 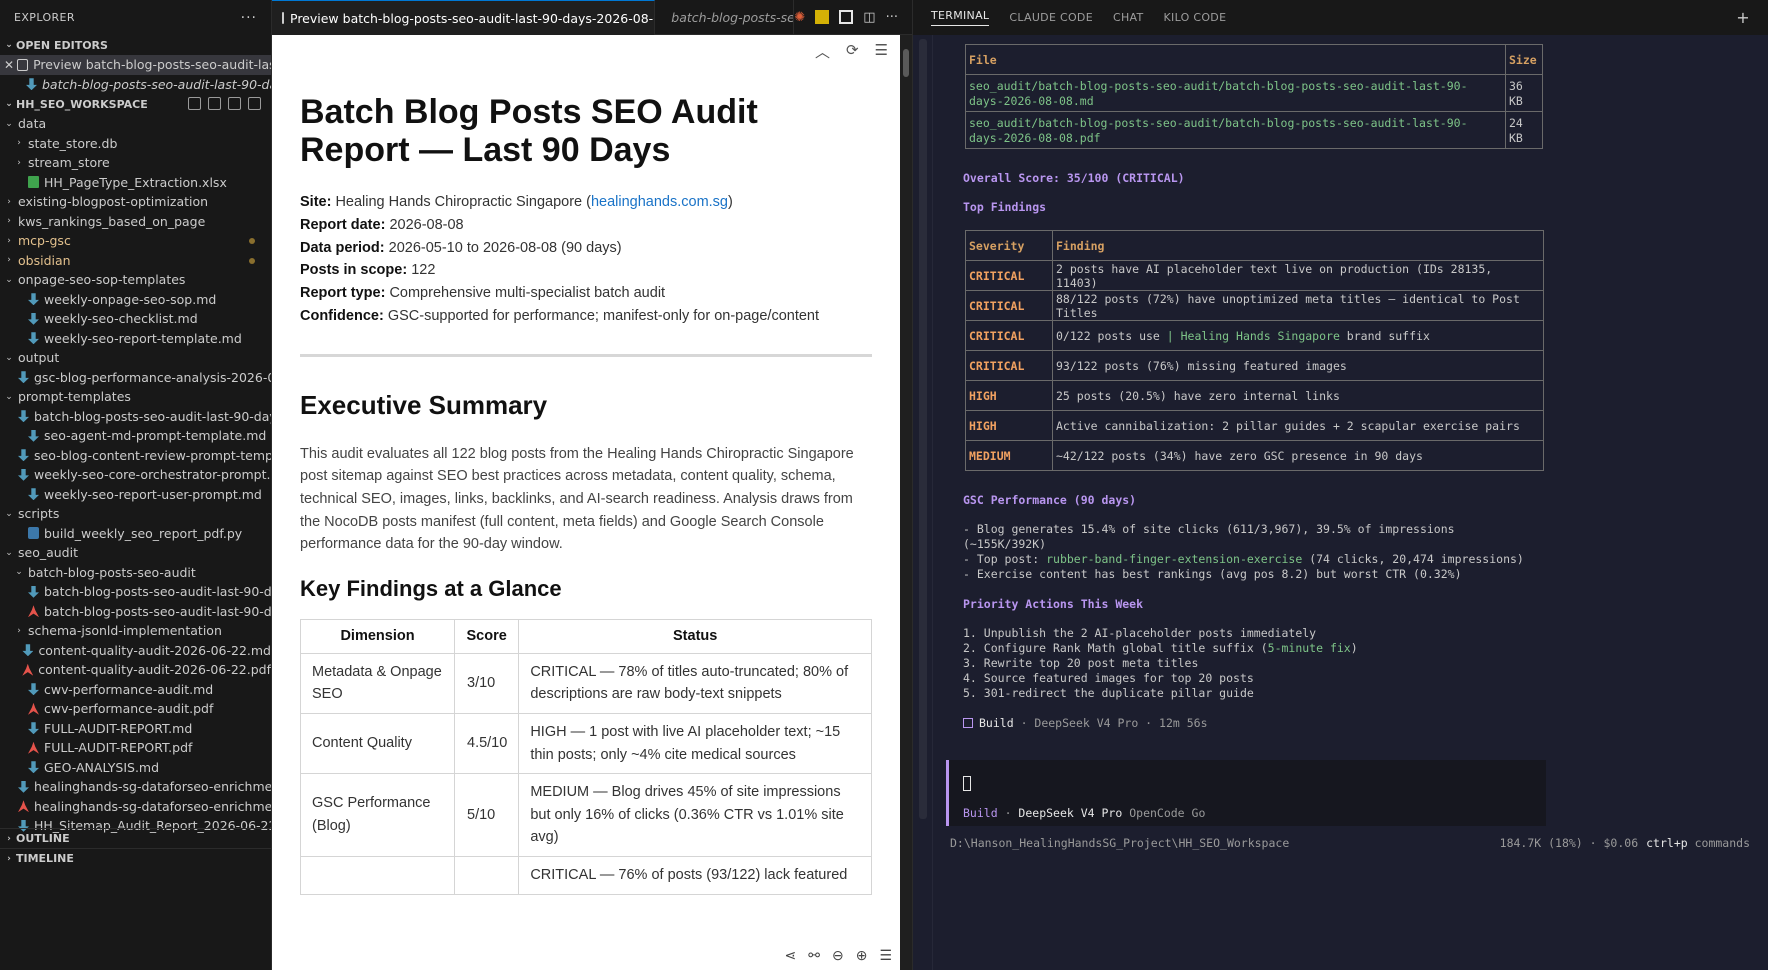 I want to click on folder-item: ⌄ data, so click(x=135, y=124).